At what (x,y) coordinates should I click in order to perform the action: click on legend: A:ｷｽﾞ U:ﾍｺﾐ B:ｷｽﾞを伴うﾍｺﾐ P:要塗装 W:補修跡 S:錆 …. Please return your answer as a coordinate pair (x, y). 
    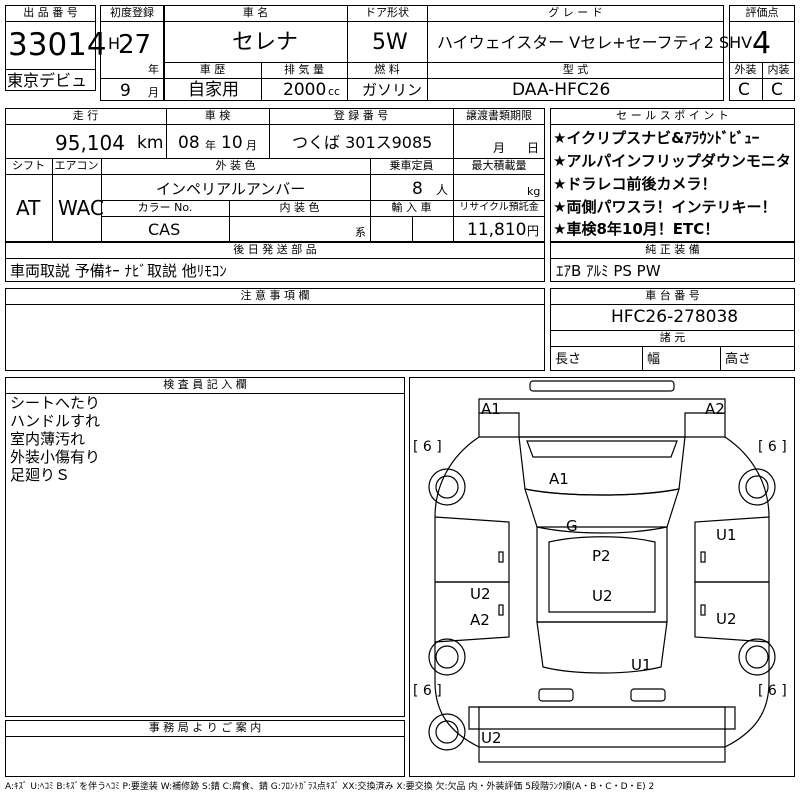
    Looking at the image, I should click on (330, 787).